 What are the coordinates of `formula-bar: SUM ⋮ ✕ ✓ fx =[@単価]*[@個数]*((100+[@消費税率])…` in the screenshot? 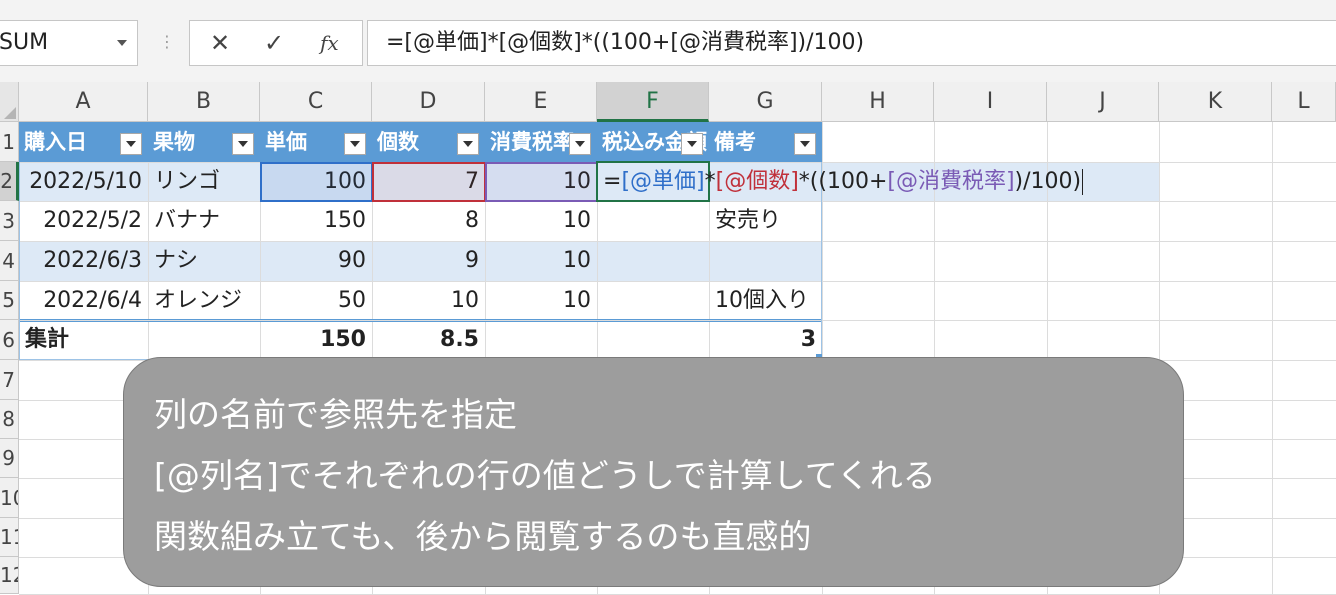 It's located at (668, 41).